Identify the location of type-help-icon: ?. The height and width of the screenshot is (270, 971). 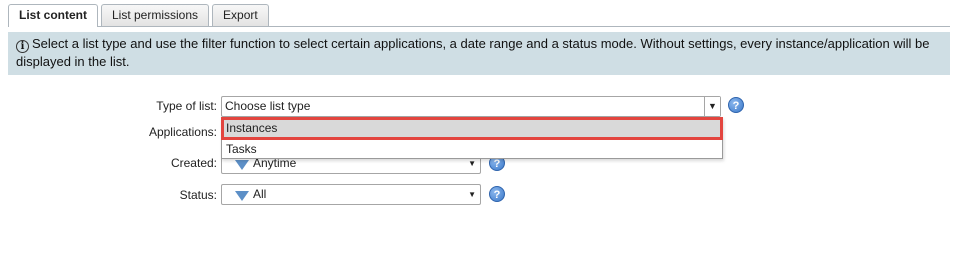
(736, 105).